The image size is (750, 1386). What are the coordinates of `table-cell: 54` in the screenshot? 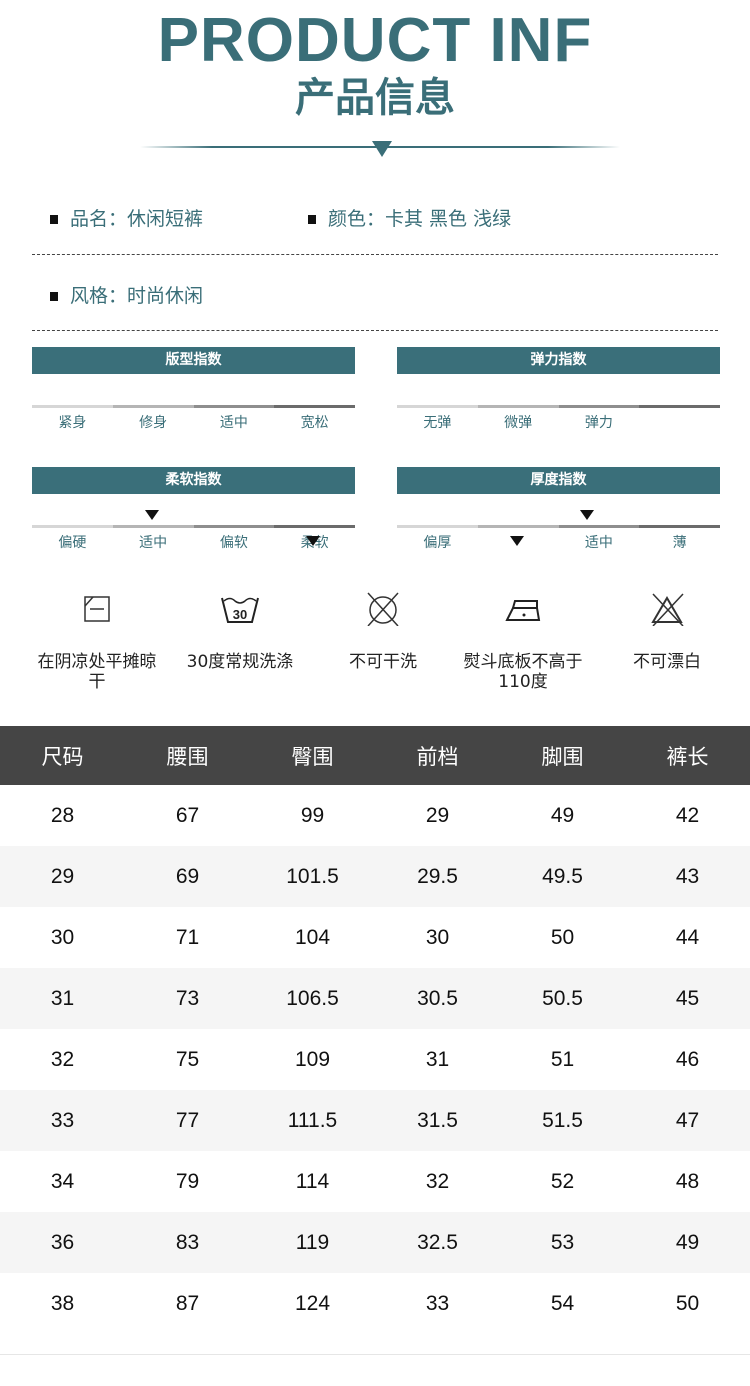 It's located at (562, 1303).